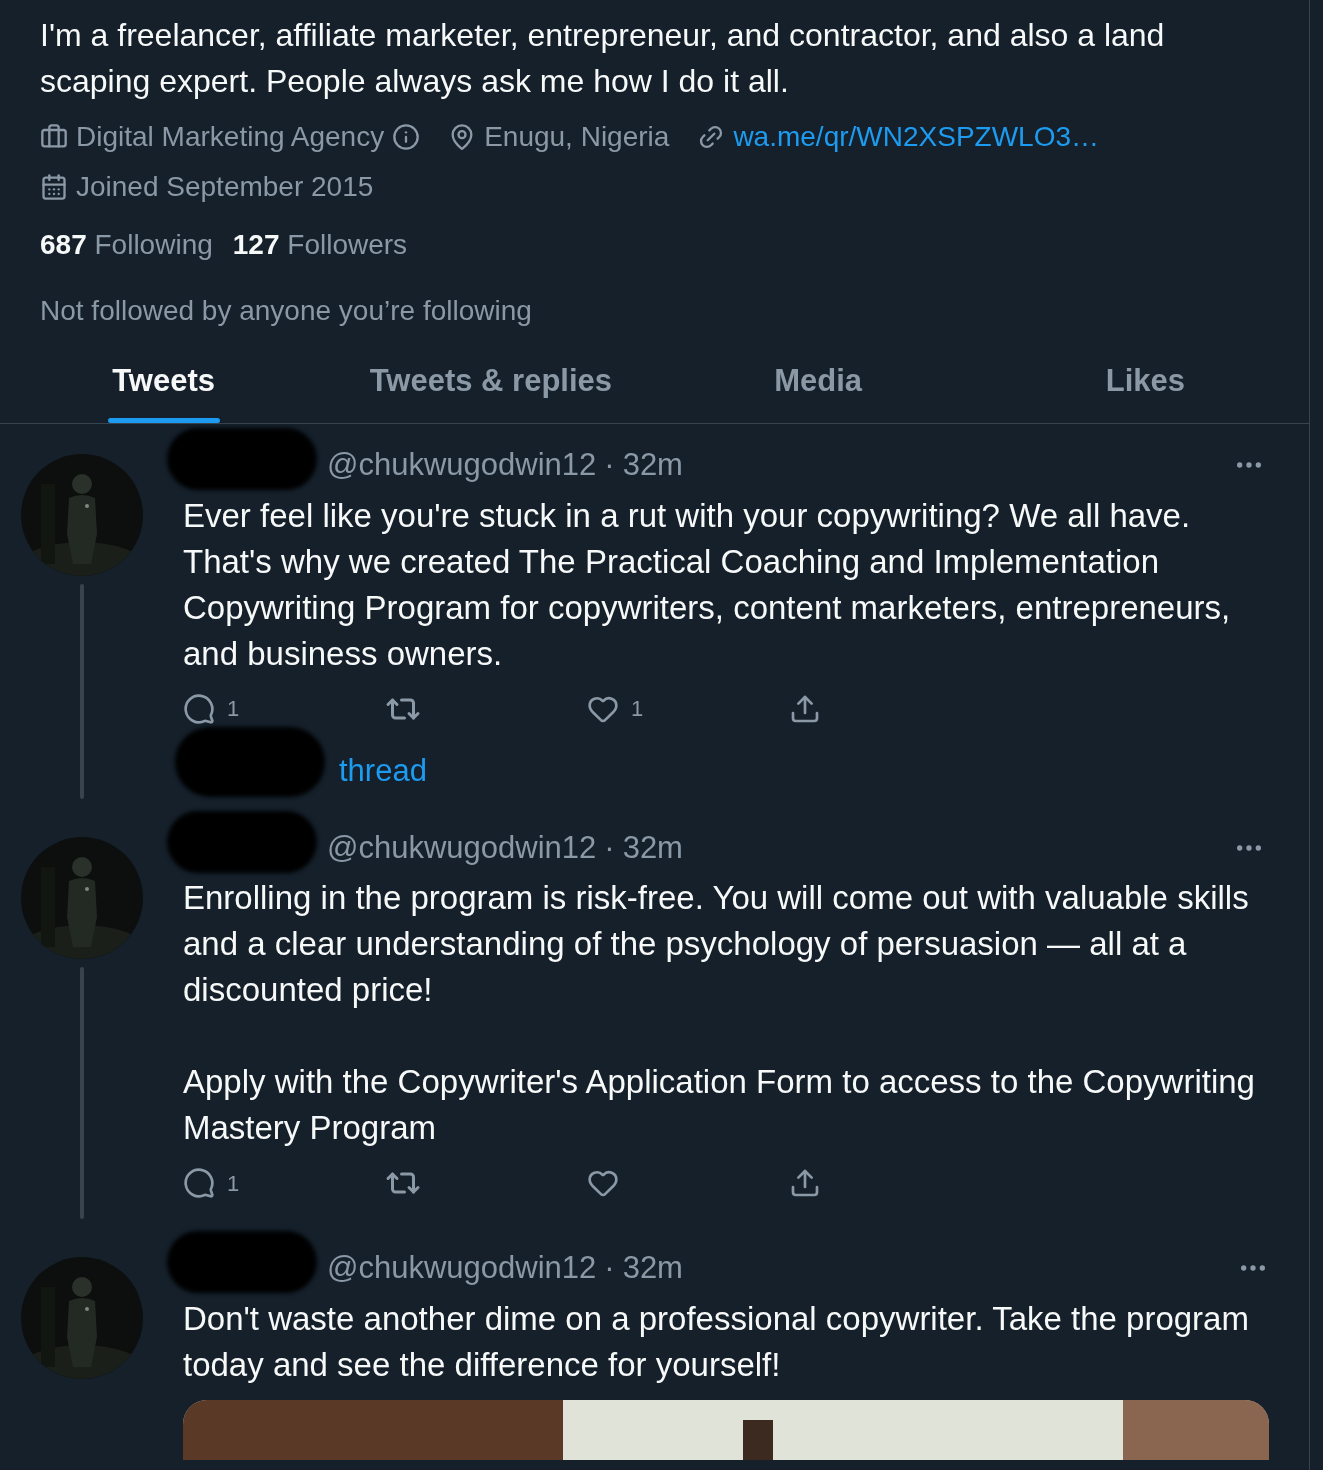 The image size is (1323, 1470). Describe the element at coordinates (603, 58) in the screenshot. I see `profile-bio: I'm a freelancer, affiliate marketer, entrepreneur, and contractor, and also a land scaping expert. People always ask me how I do it all.` at that location.